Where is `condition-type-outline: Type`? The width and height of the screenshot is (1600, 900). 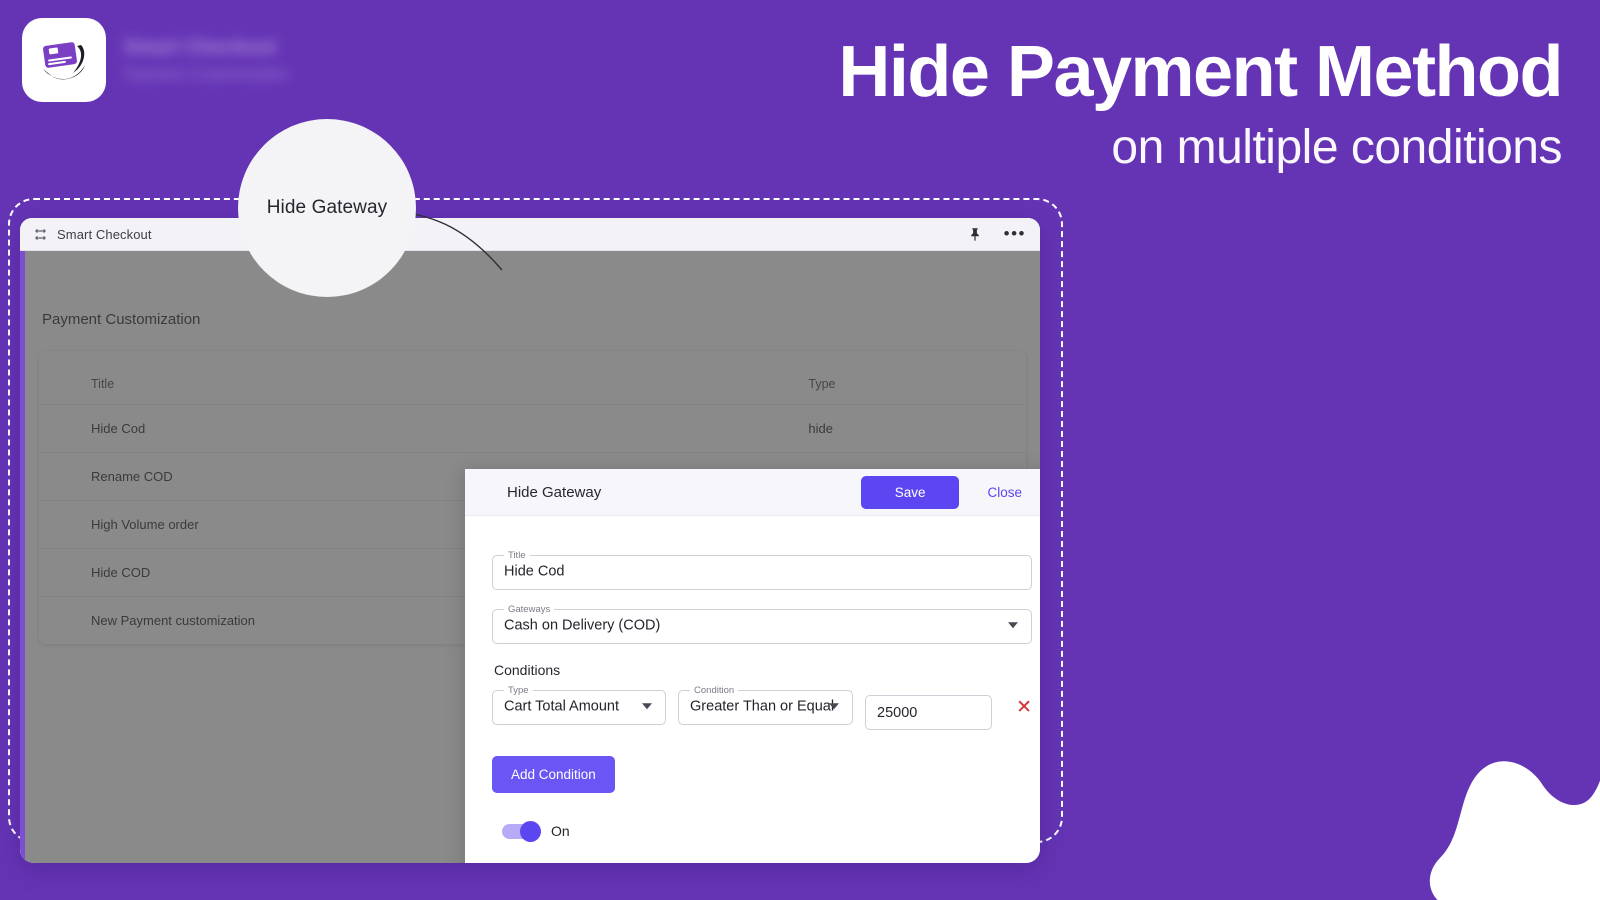 condition-type-outline: Type is located at coordinates (579, 705).